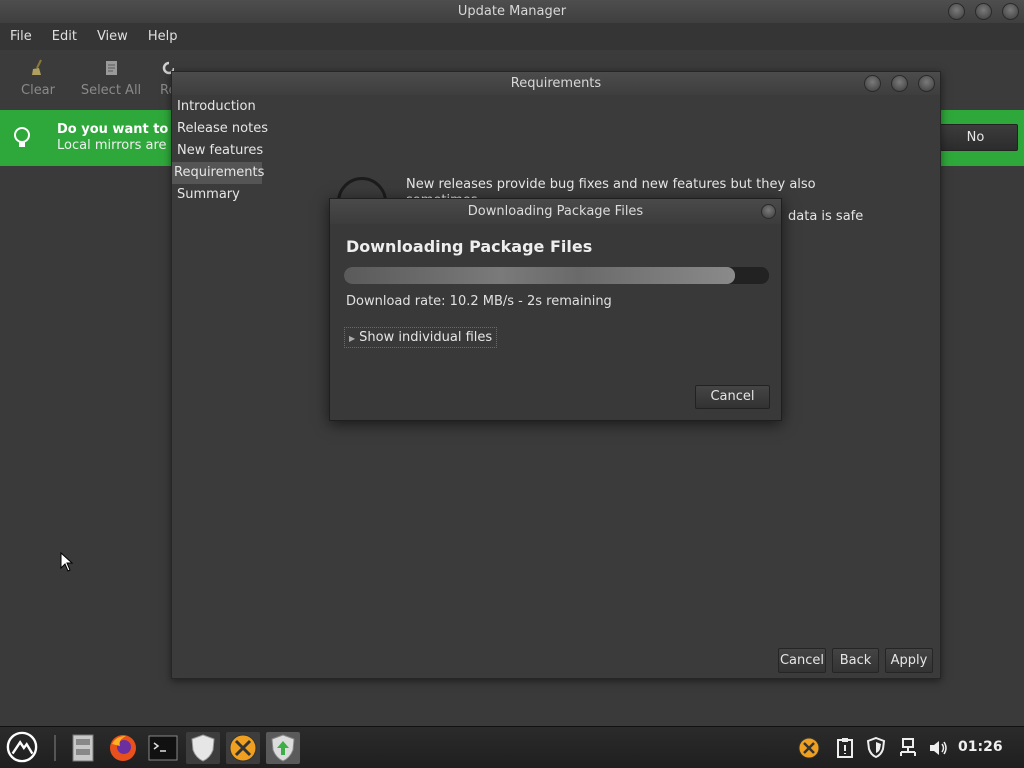  Describe the element at coordinates (980, 747) in the screenshot. I see `clock: 01:26` at that location.